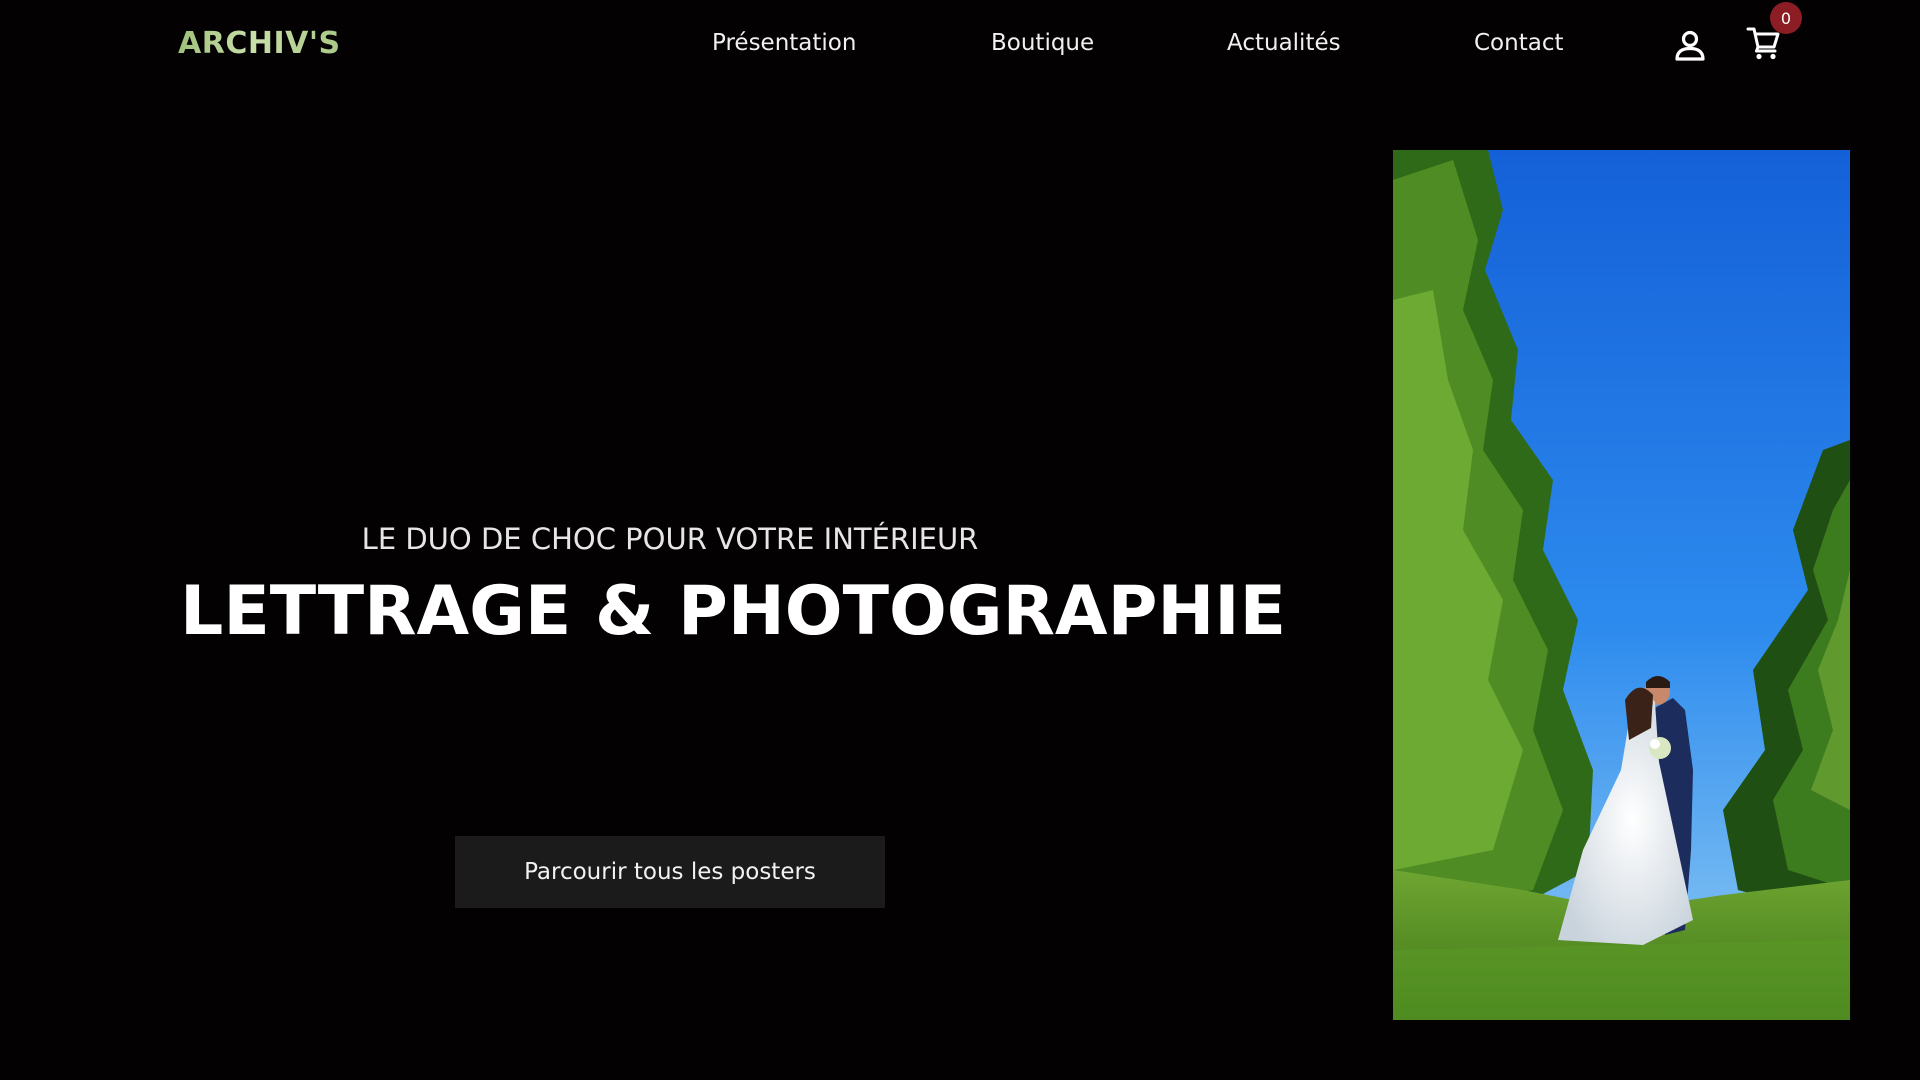 The height and width of the screenshot is (1080, 1920). Describe the element at coordinates (1690, 46) in the screenshot. I see `account-icon` at that location.